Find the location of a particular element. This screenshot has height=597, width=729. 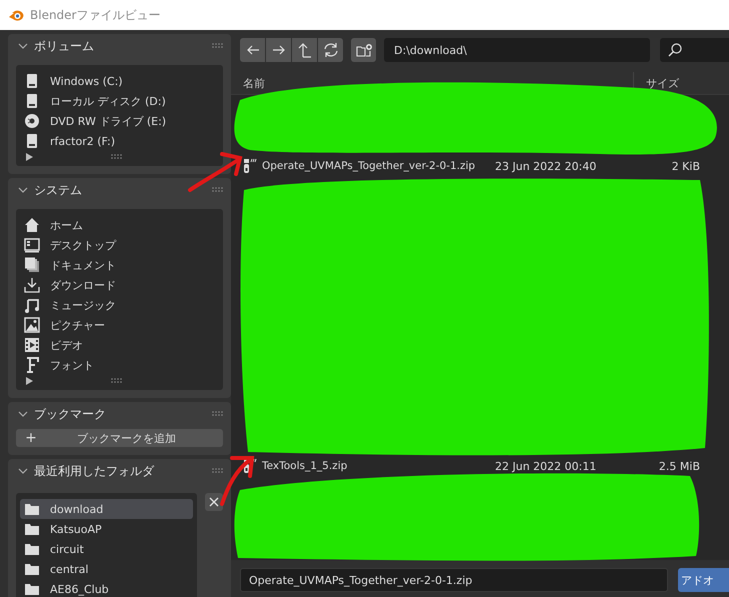

folder-item: KatsuoAP is located at coordinates (106, 529).